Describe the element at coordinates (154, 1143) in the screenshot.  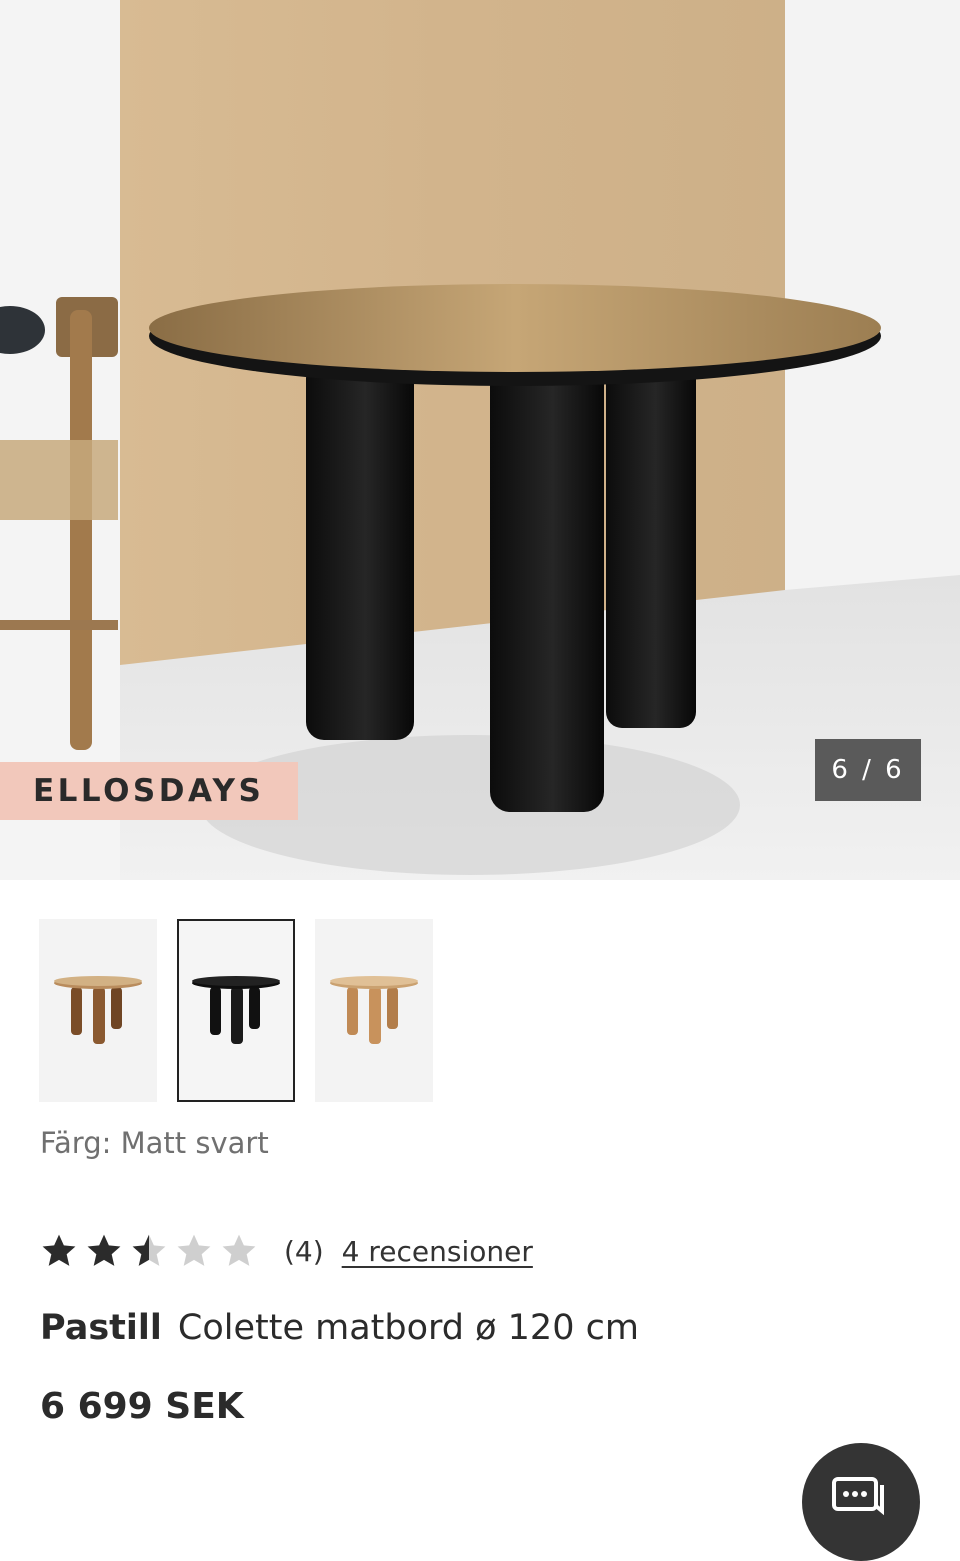
I see `selected-color-label: Färg: Matt svart` at that location.